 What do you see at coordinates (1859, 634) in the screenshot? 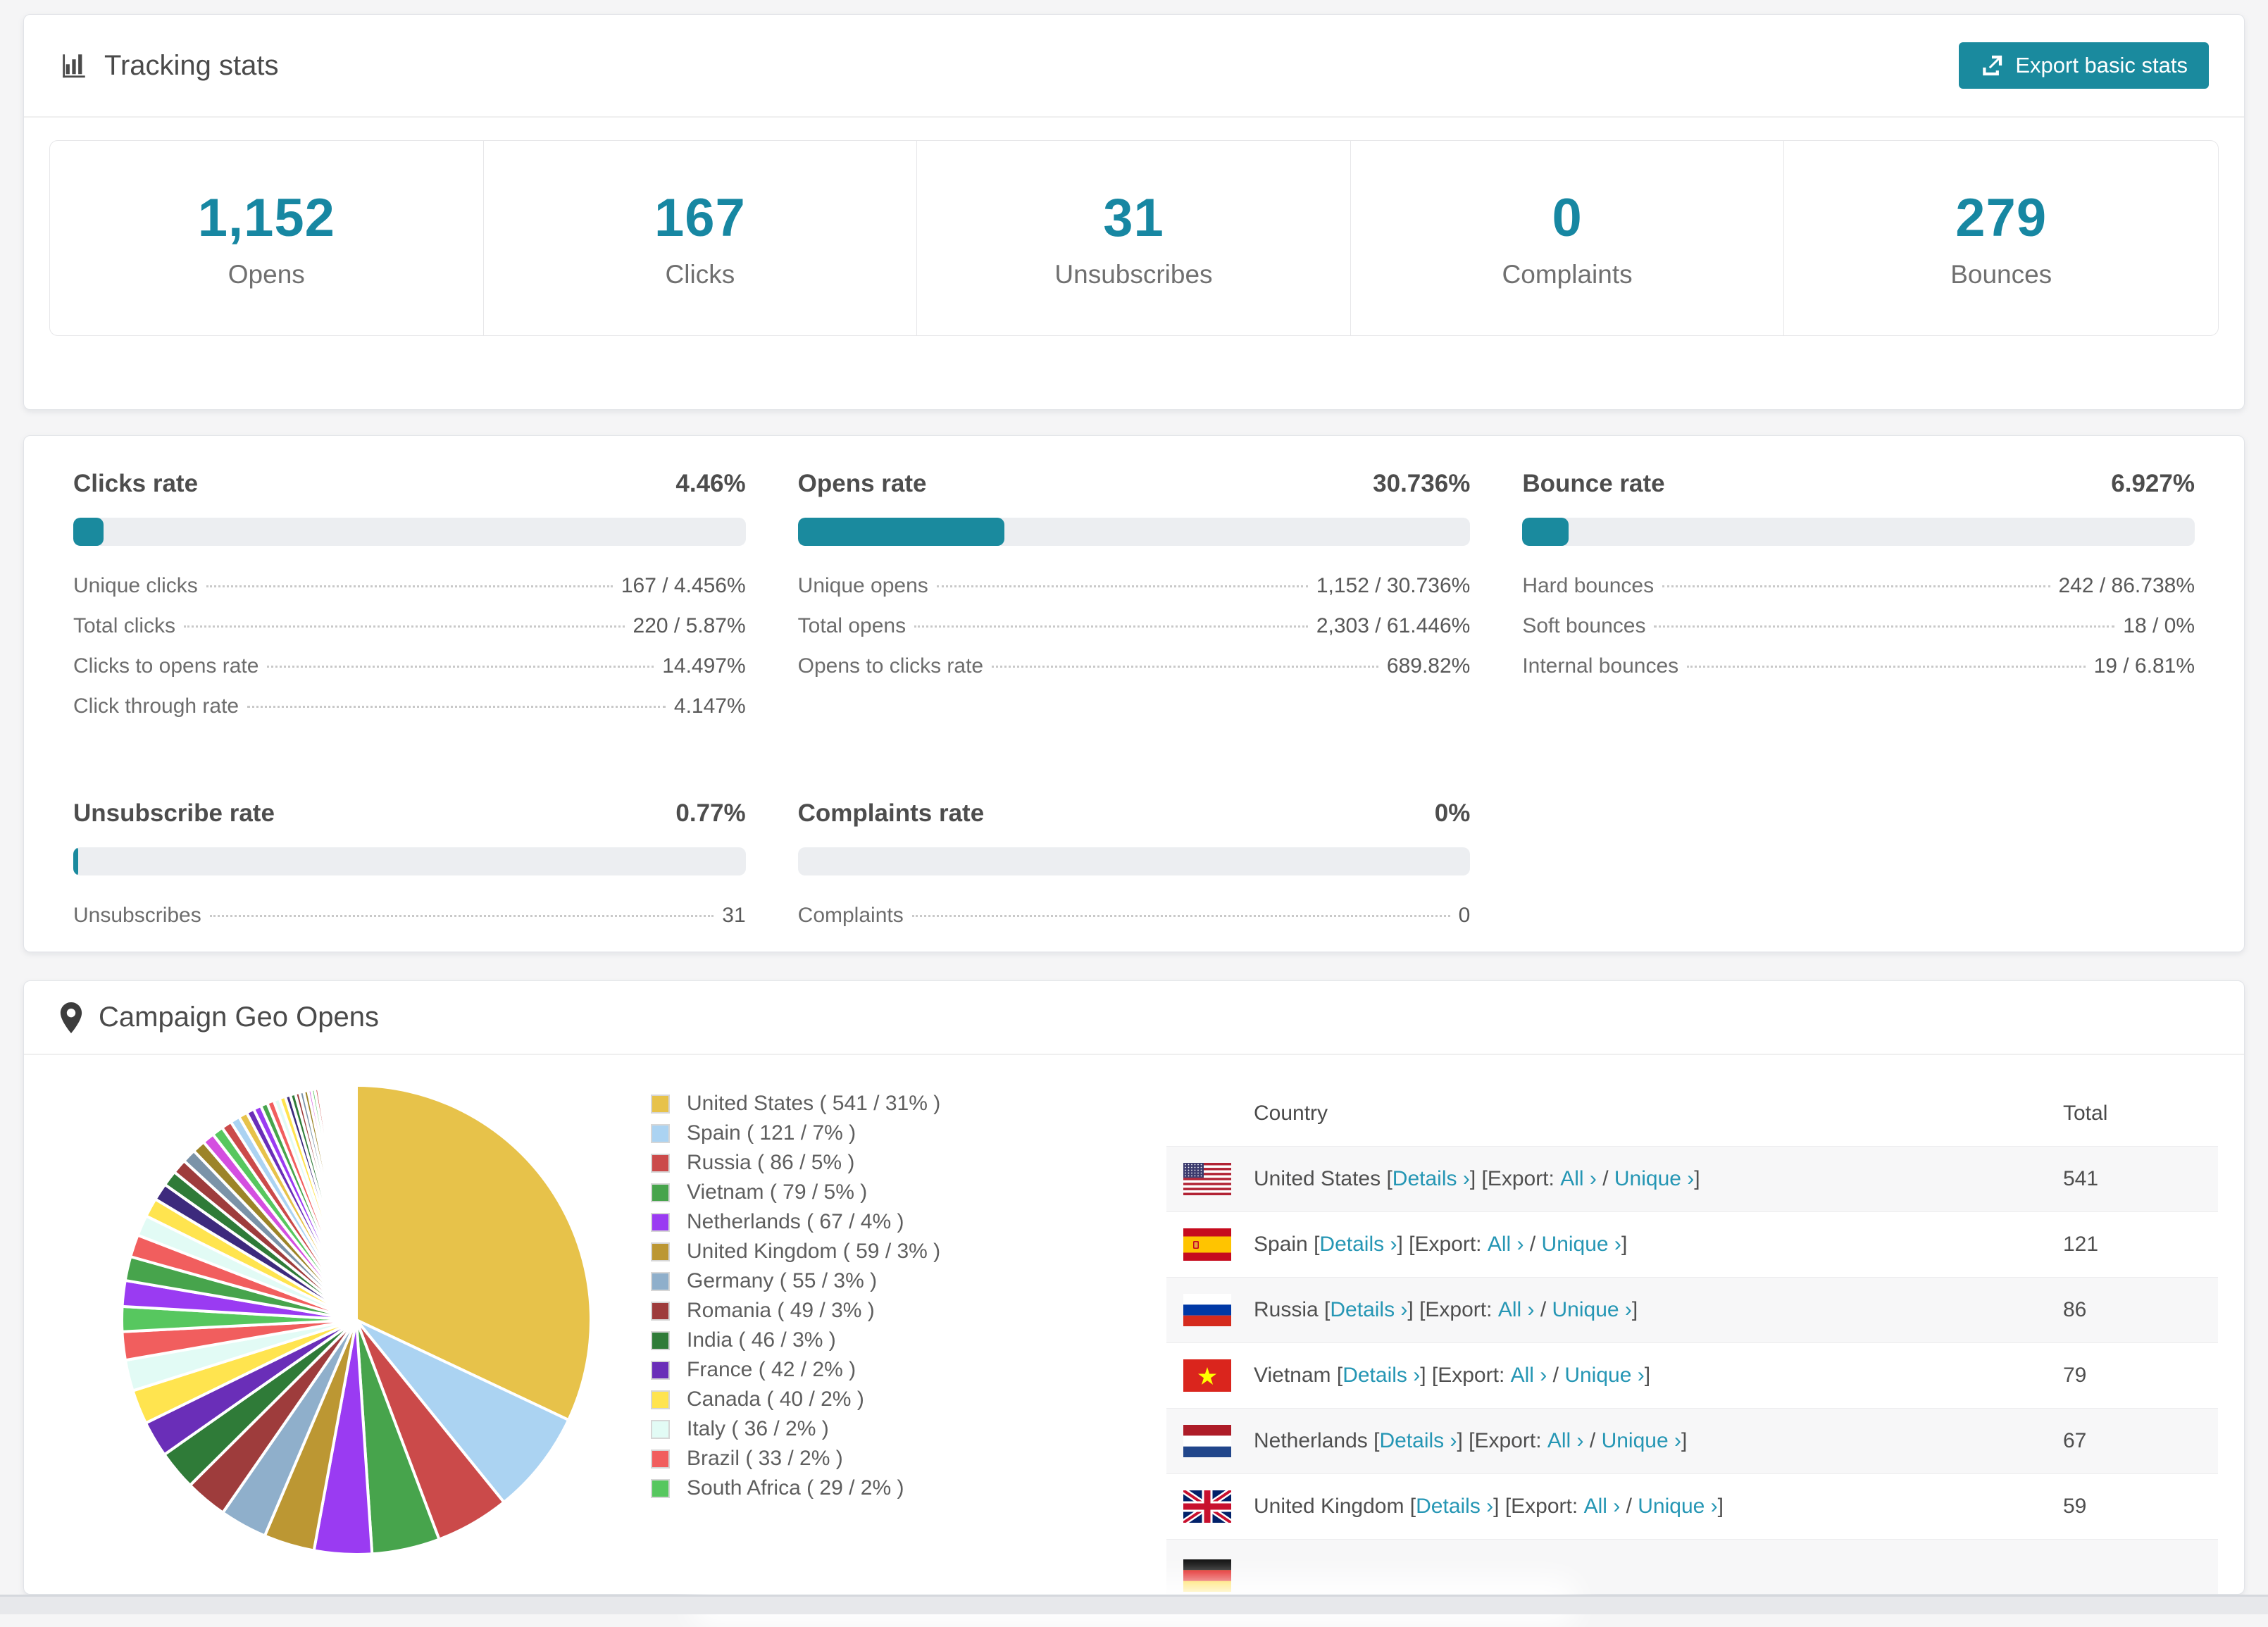
I see `rate-detail-row: Soft bounces 18 / 0%` at bounding box center [1859, 634].